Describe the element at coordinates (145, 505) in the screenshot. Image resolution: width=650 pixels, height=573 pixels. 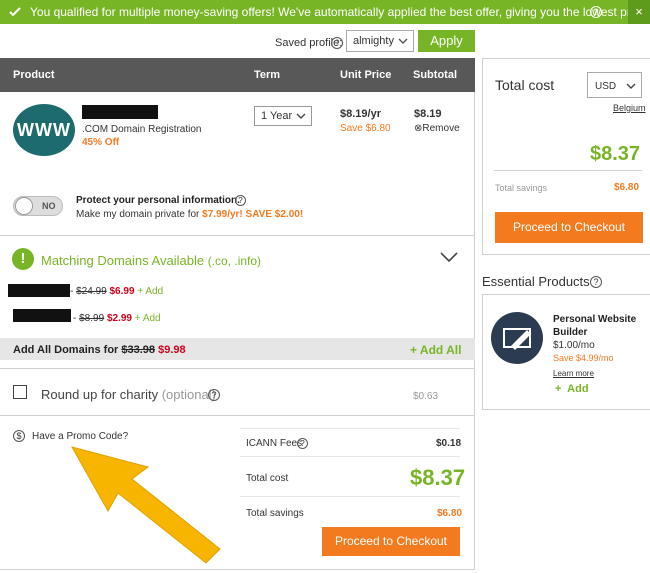
I see `arrow-icon` at that location.